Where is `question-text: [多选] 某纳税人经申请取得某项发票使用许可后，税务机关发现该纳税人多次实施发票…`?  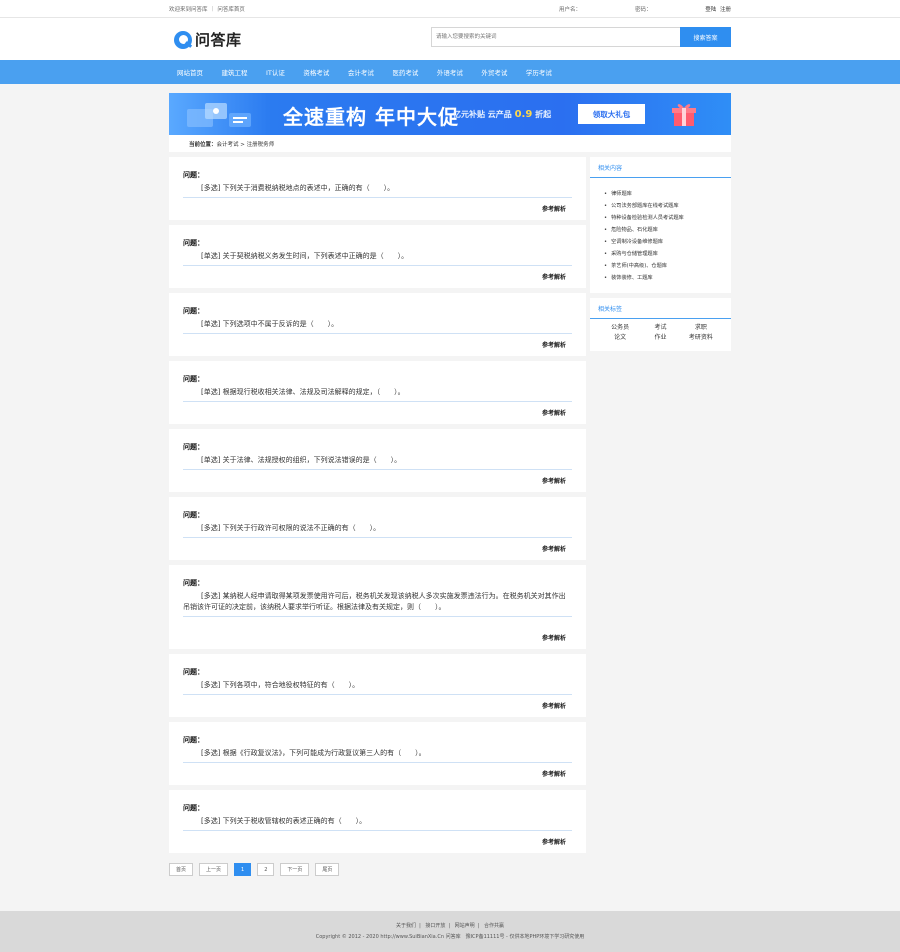 question-text: [多选] 某纳税人经申请取得某项发票使用许可后，税务机关发现该纳税人多次实施发票… is located at coordinates (377, 604).